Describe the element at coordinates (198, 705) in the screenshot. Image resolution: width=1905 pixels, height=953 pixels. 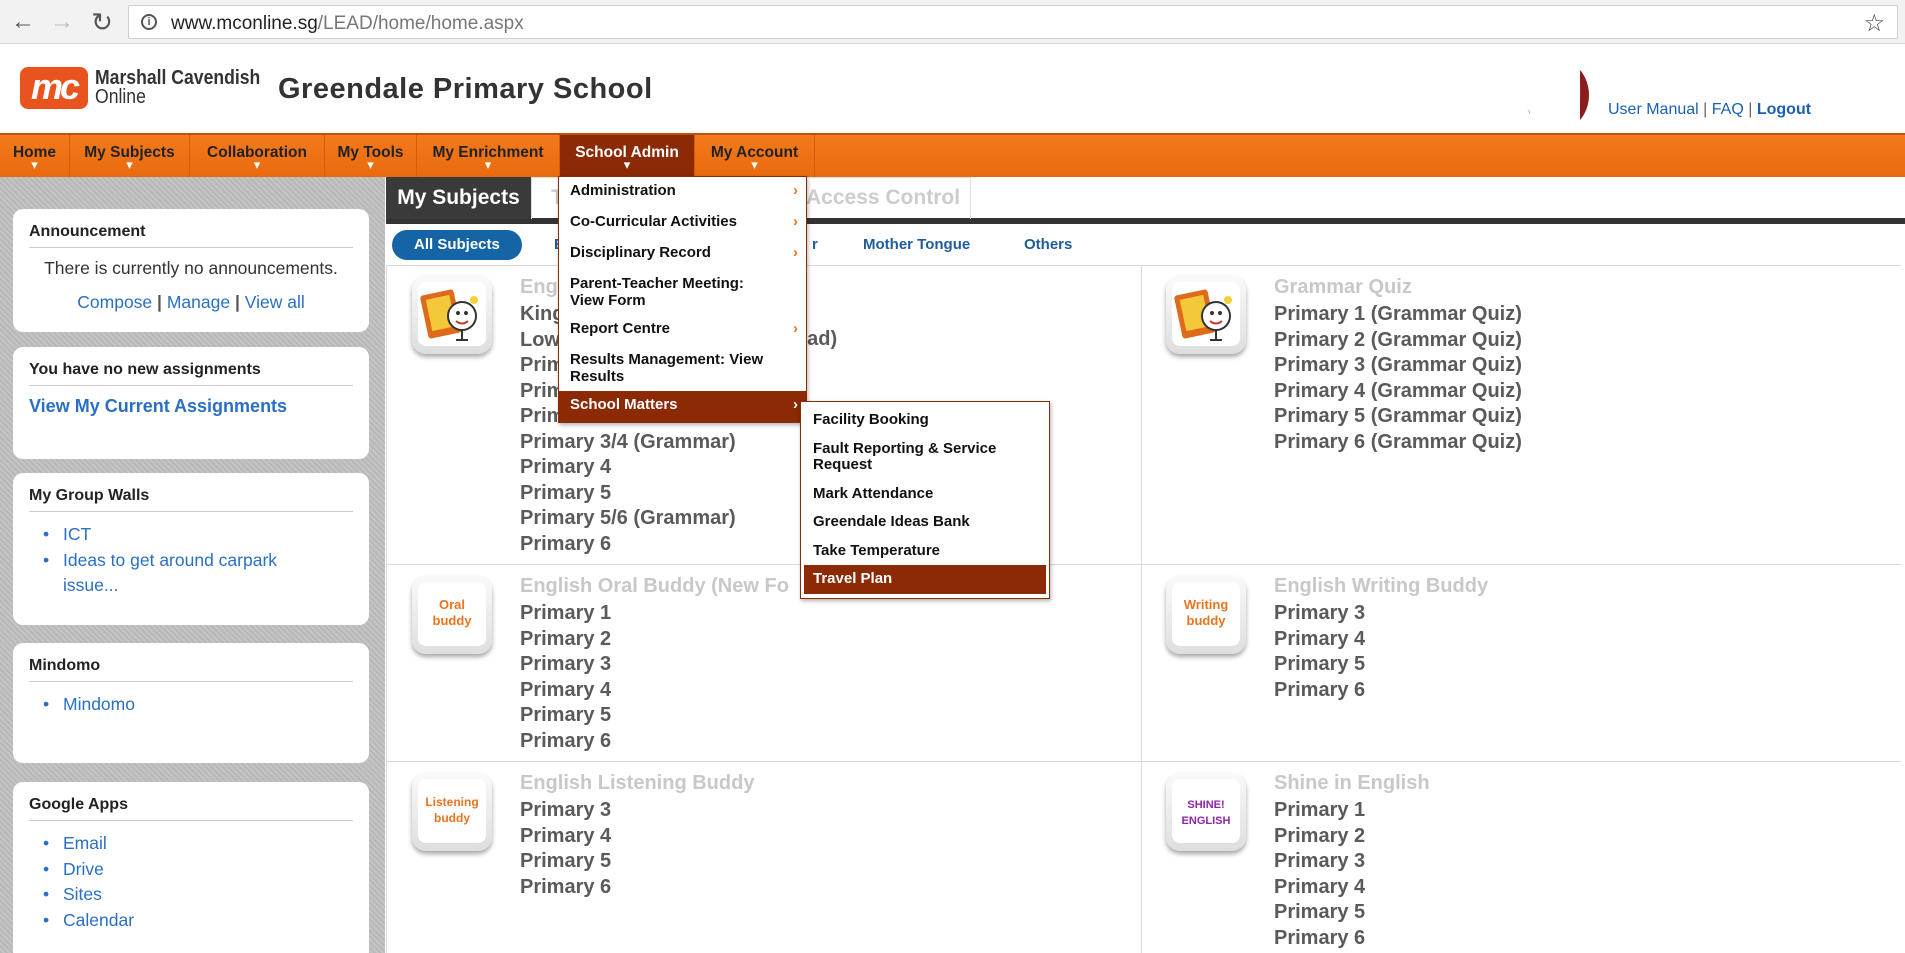
I see `mindomo-link: Mindomo` at that location.